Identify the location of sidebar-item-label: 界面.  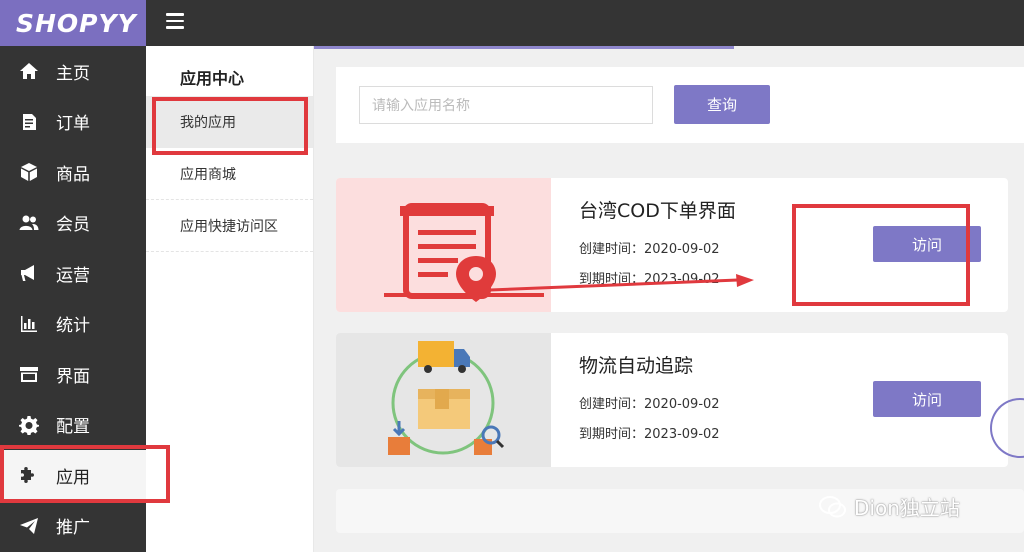
(73, 376).